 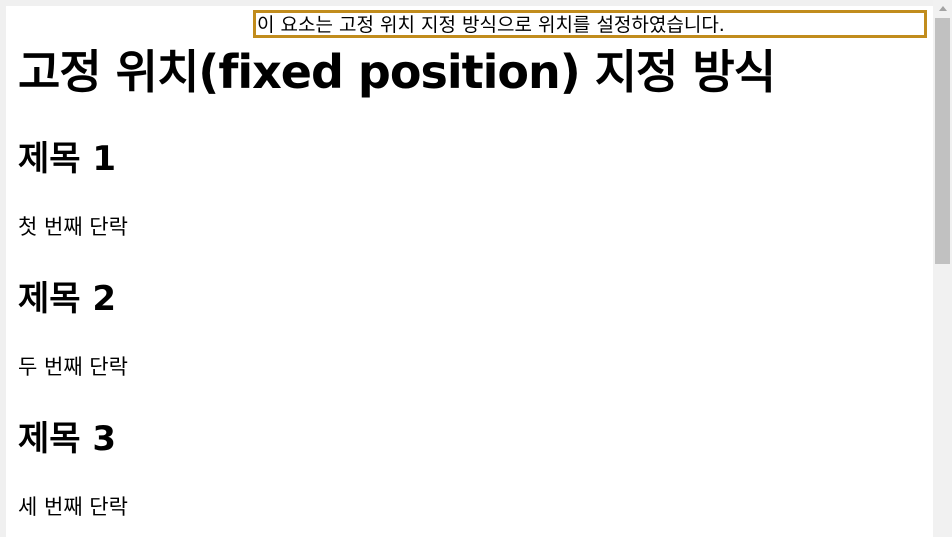 I want to click on section-paragraph-1: 첫 번째 단락, so click(x=73, y=227).